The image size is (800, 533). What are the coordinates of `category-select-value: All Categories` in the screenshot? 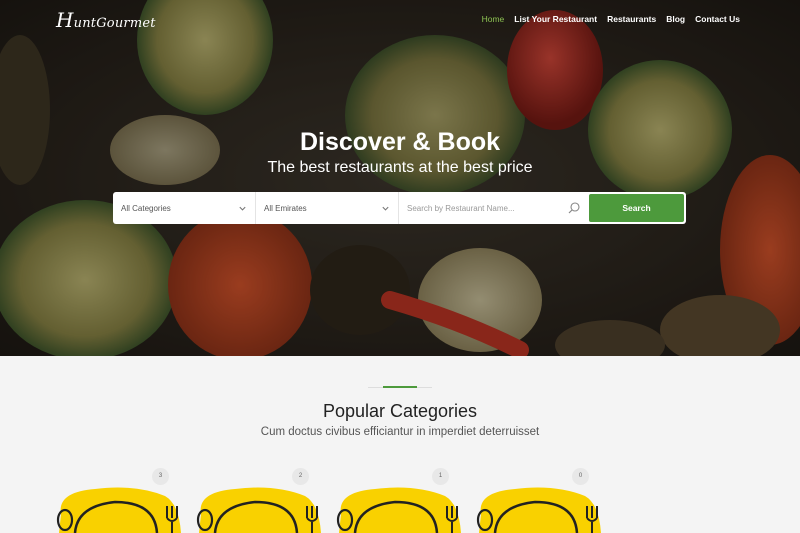 It's located at (146, 208).